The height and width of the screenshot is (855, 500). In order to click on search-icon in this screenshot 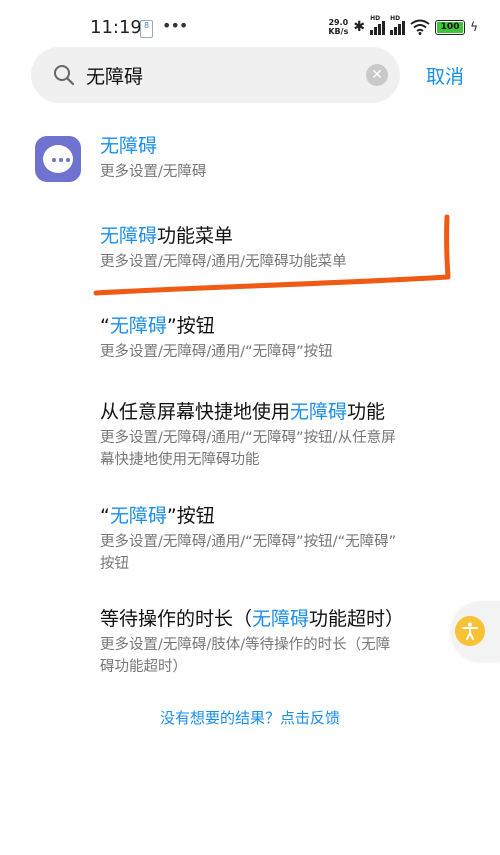, I will do `click(64, 75)`.